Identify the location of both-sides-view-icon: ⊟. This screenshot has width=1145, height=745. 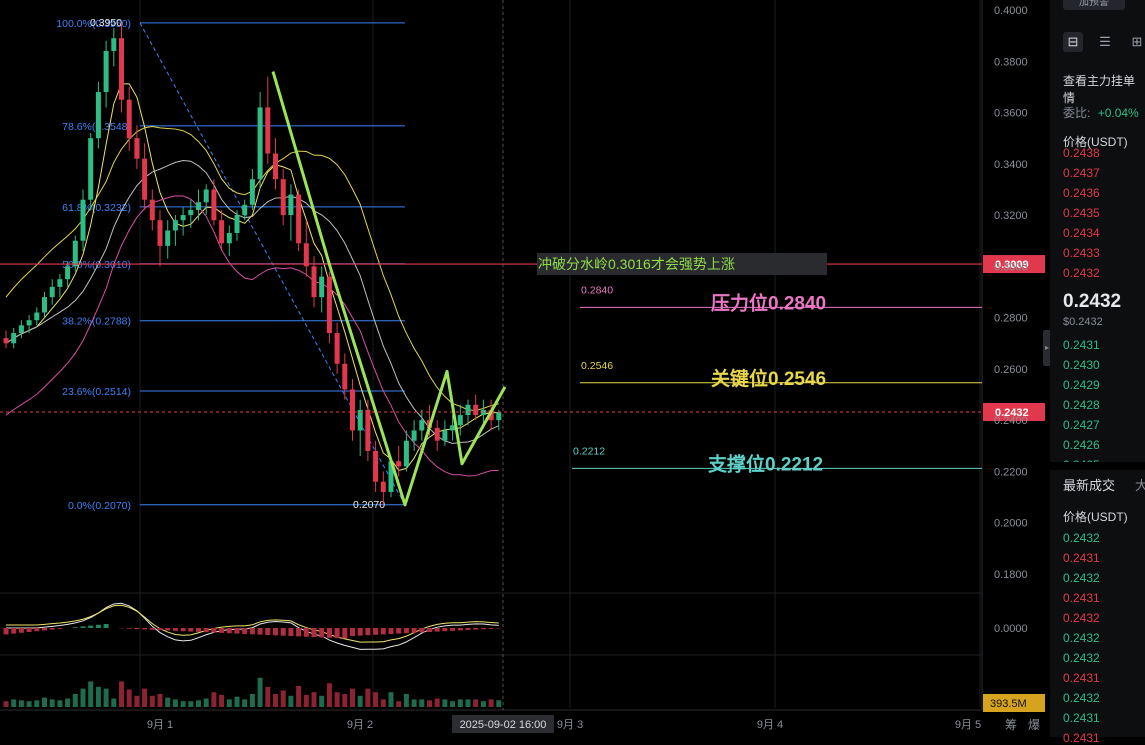
(1073, 42).